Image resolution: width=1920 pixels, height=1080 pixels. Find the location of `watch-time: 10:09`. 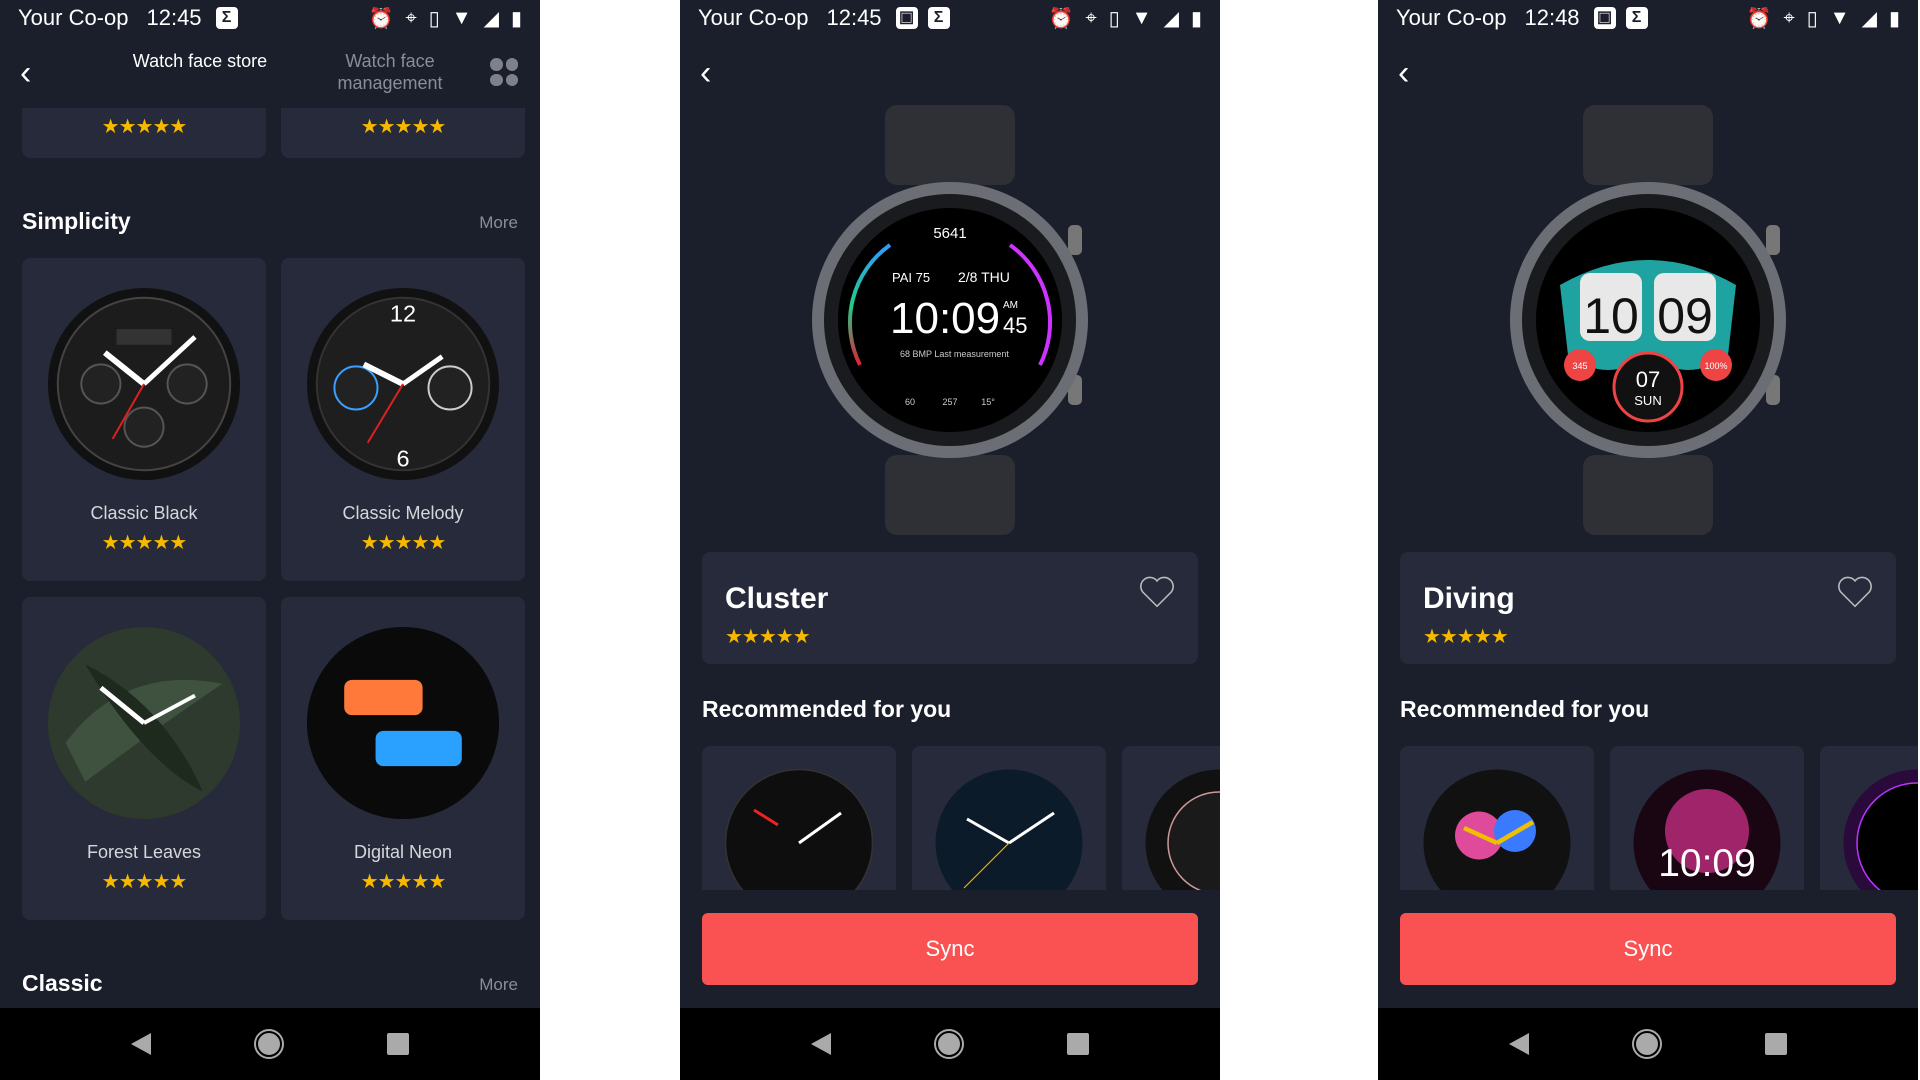

watch-time: 10:09 is located at coordinates (945, 318).